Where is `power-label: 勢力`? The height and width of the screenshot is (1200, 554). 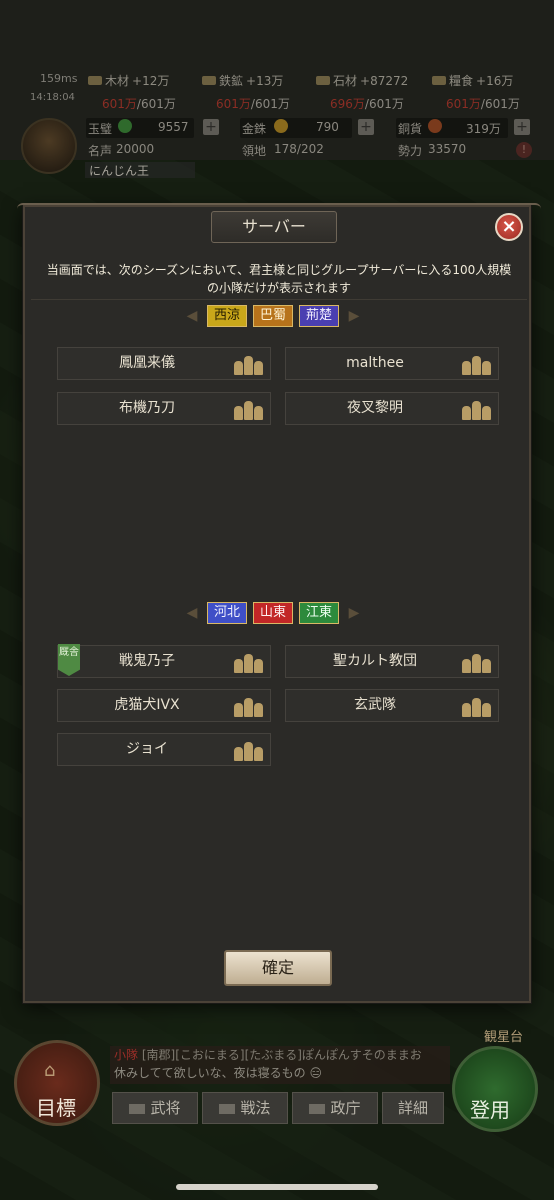
power-label: 勢力 is located at coordinates (410, 151).